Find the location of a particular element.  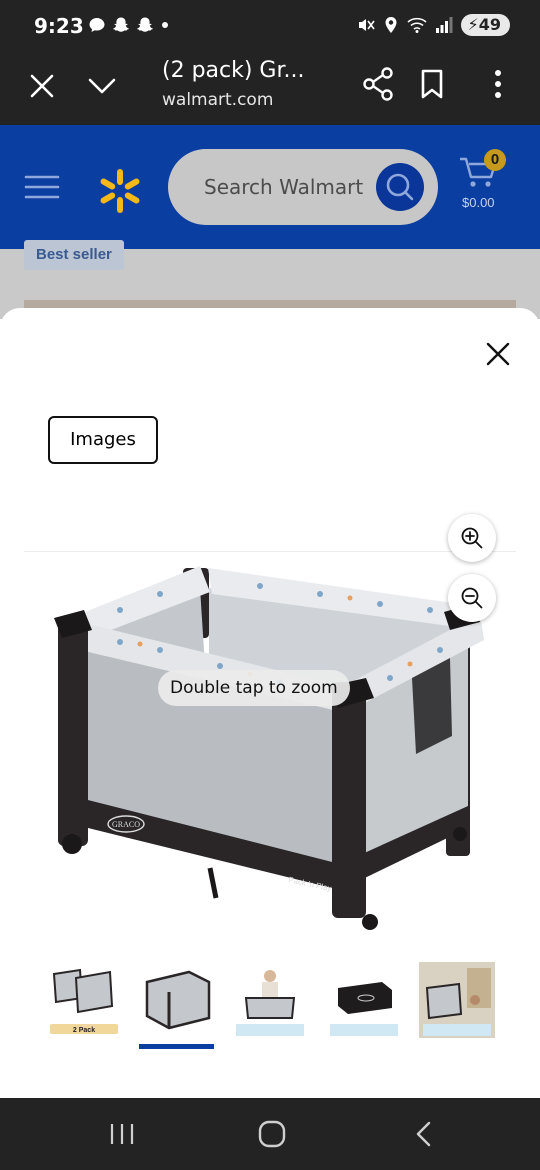

walmart-header: Search Walmart 0 $0.00 is located at coordinates (270, 187).